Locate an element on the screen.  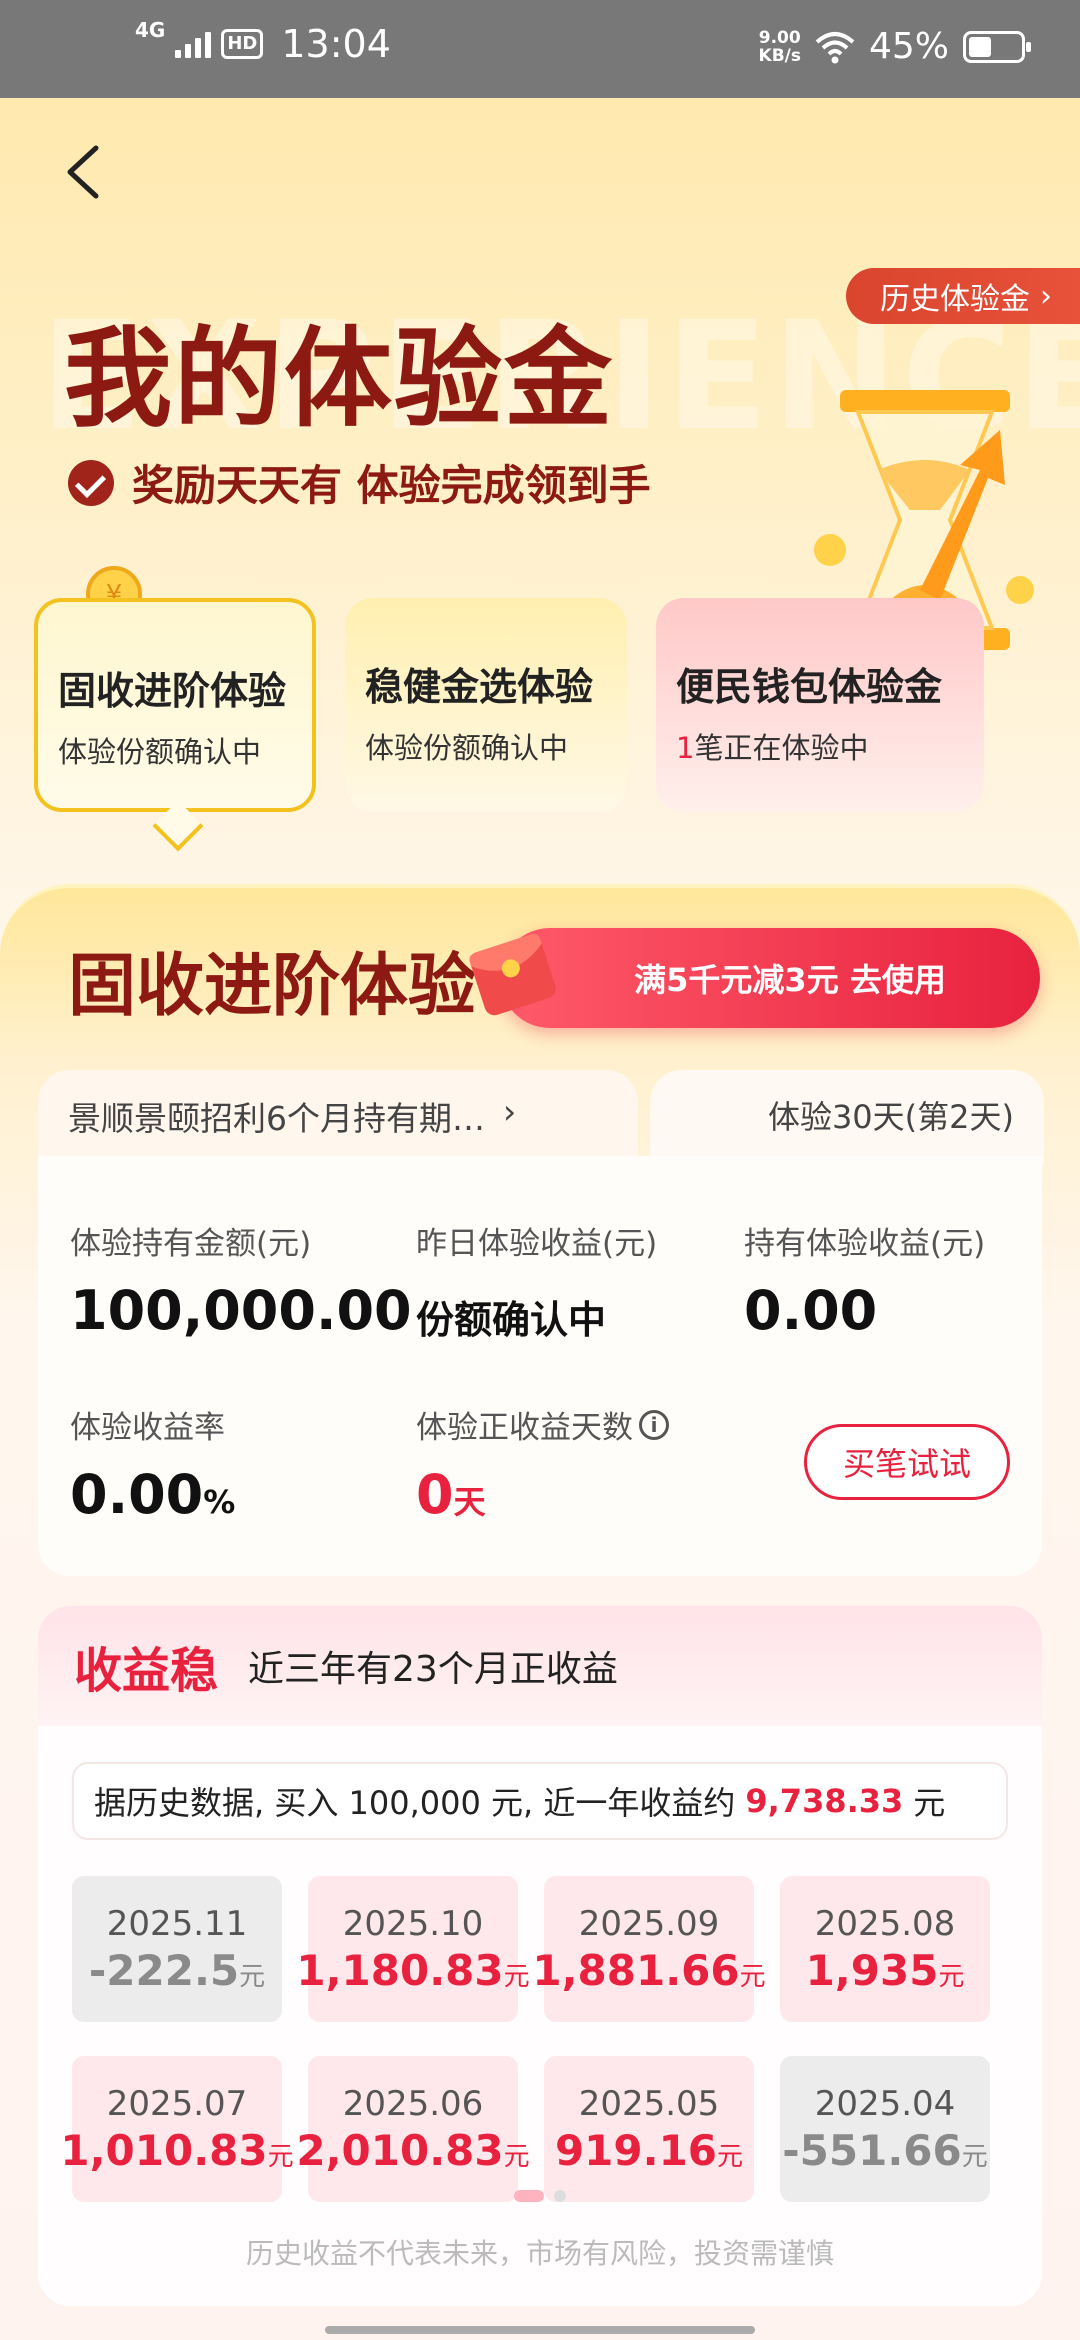
status-bar: 4G HD 13:04 9.00 KB/s 45% is located at coordinates (540, 49).